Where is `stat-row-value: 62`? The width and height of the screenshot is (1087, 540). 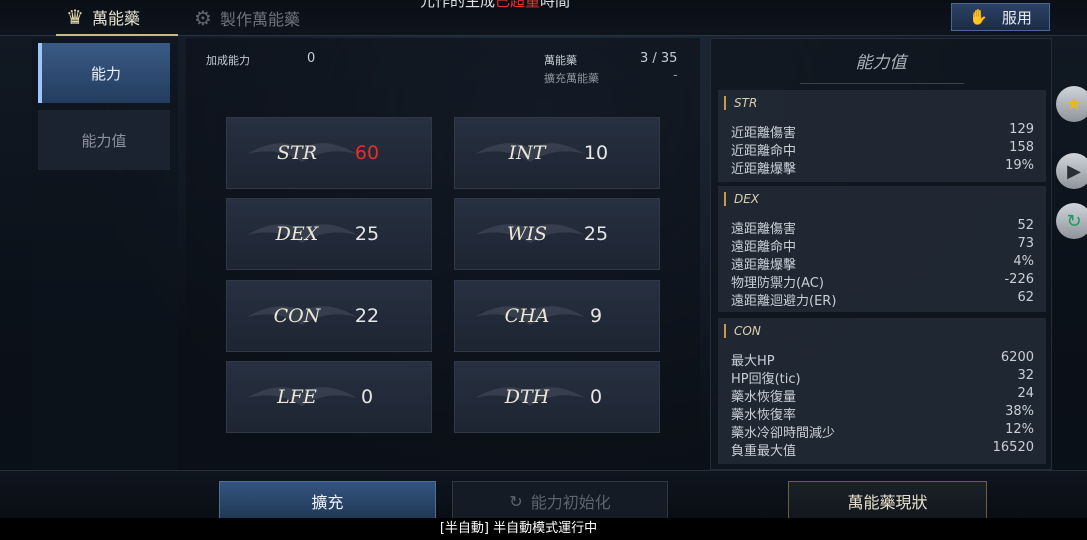 stat-row-value: 62 is located at coordinates (1025, 297).